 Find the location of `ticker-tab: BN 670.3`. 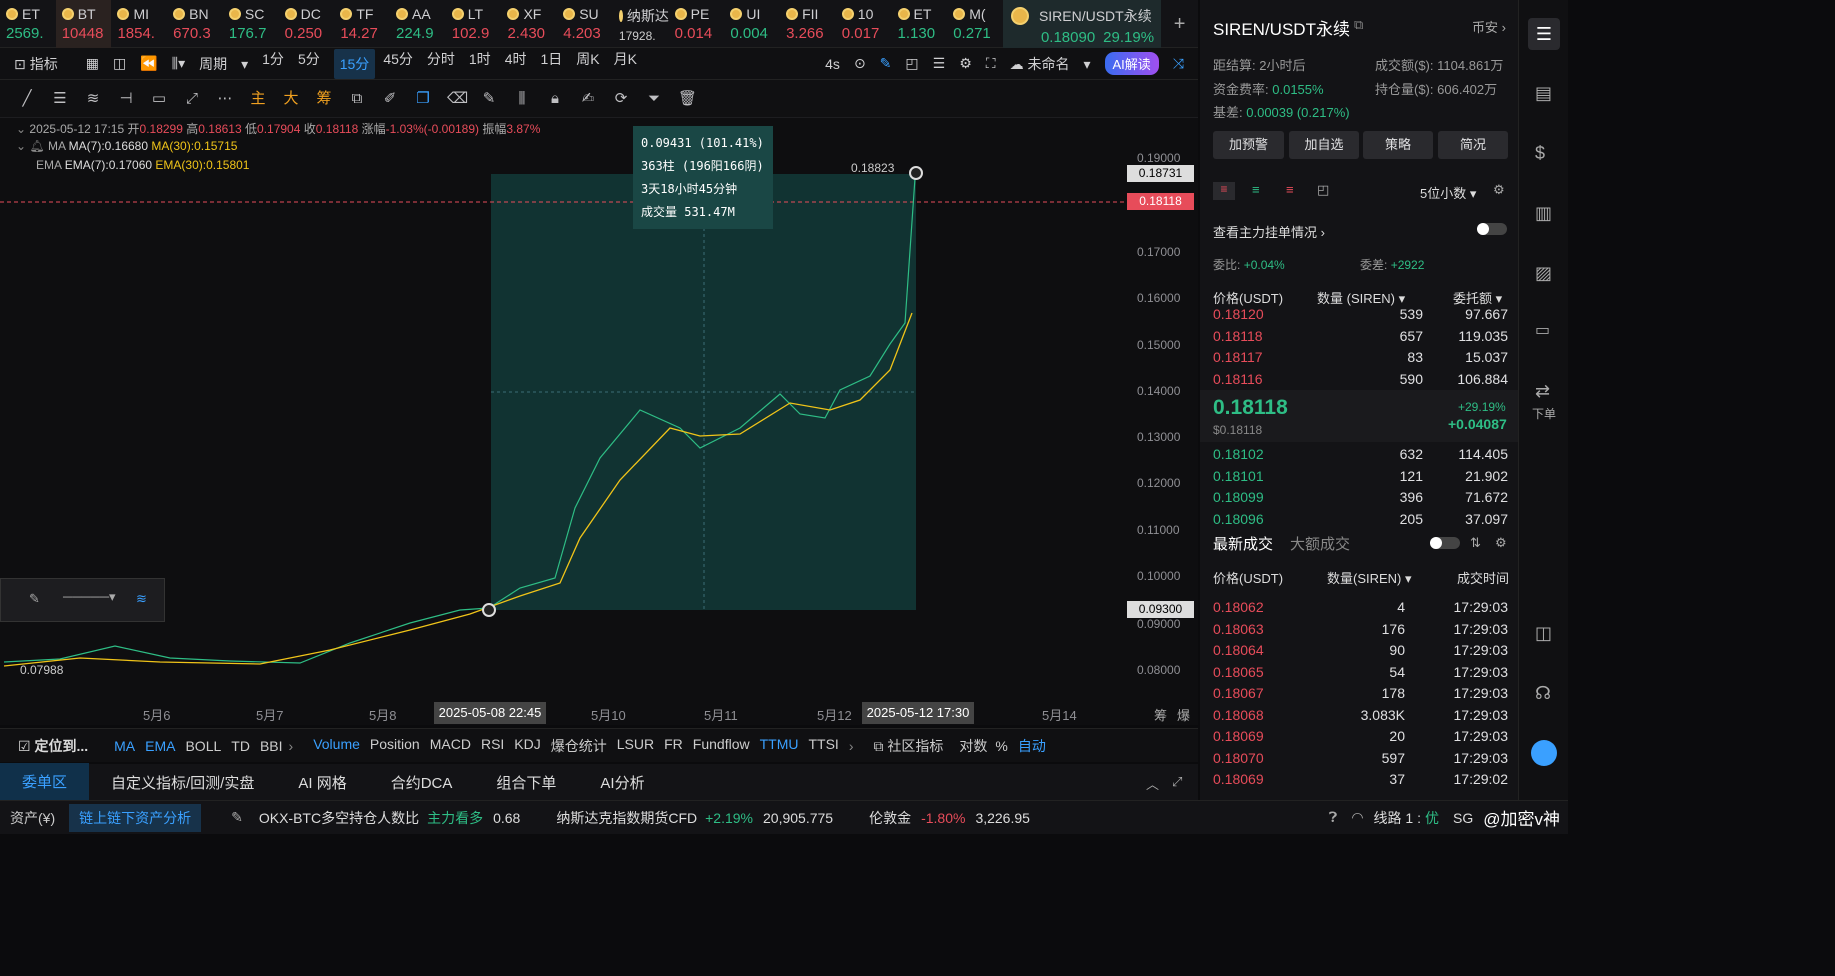

ticker-tab: BN 670.3 is located at coordinates (195, 24).